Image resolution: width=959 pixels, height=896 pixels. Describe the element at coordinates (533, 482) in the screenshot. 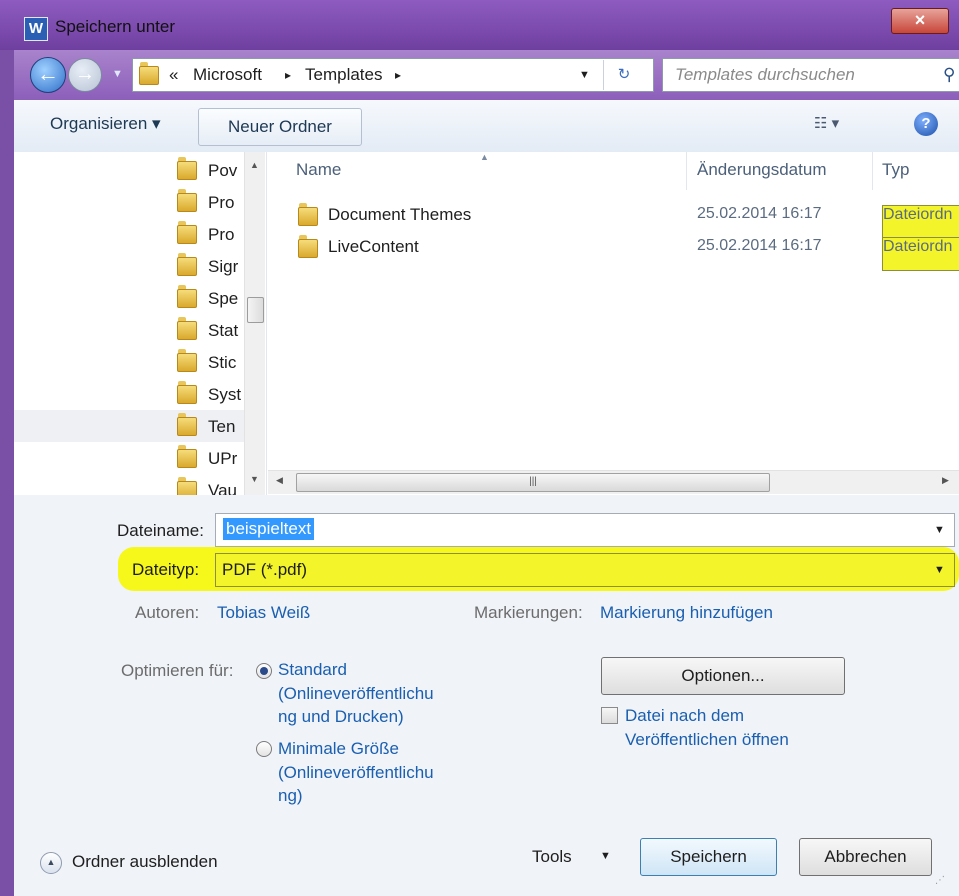

I see `scroll-thumb: |||` at that location.